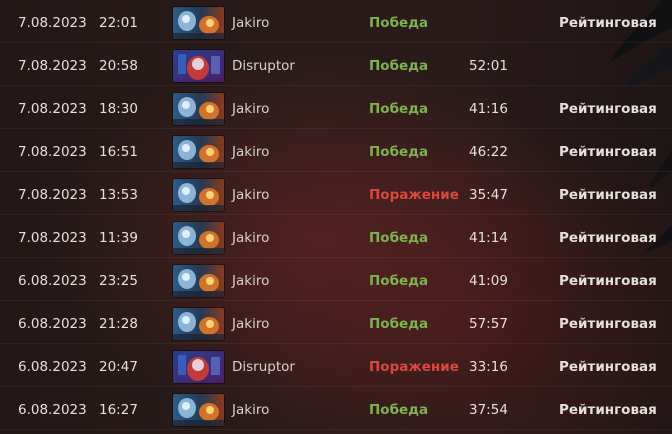 The width and height of the screenshot is (672, 434). What do you see at coordinates (118, 109) in the screenshot?
I see `match-time: 18:30` at bounding box center [118, 109].